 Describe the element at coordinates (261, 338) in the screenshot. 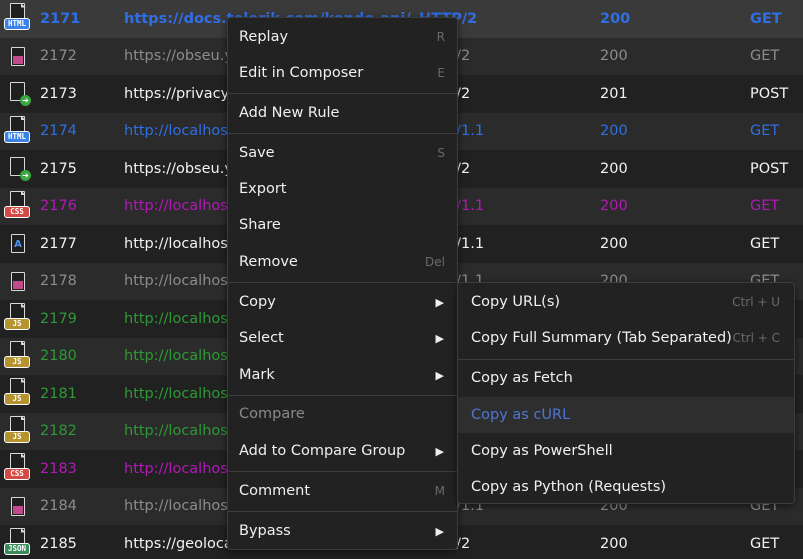

I see `menu-item-label: Select` at that location.